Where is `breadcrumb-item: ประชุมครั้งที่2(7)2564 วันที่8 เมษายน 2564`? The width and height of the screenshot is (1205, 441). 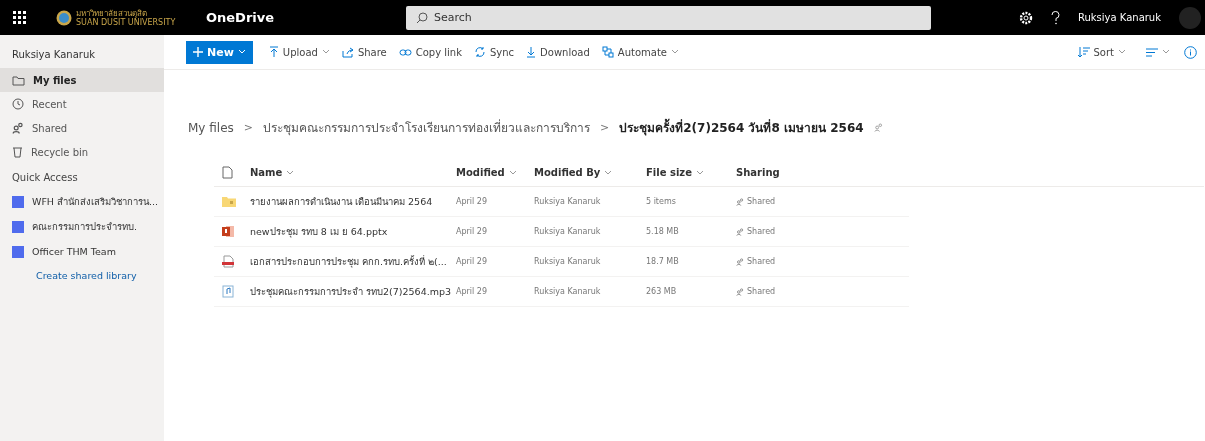 breadcrumb-item: ประชุมครั้งที่2(7)2564 วันที่8 เมษายน 2564 is located at coordinates (741, 127).